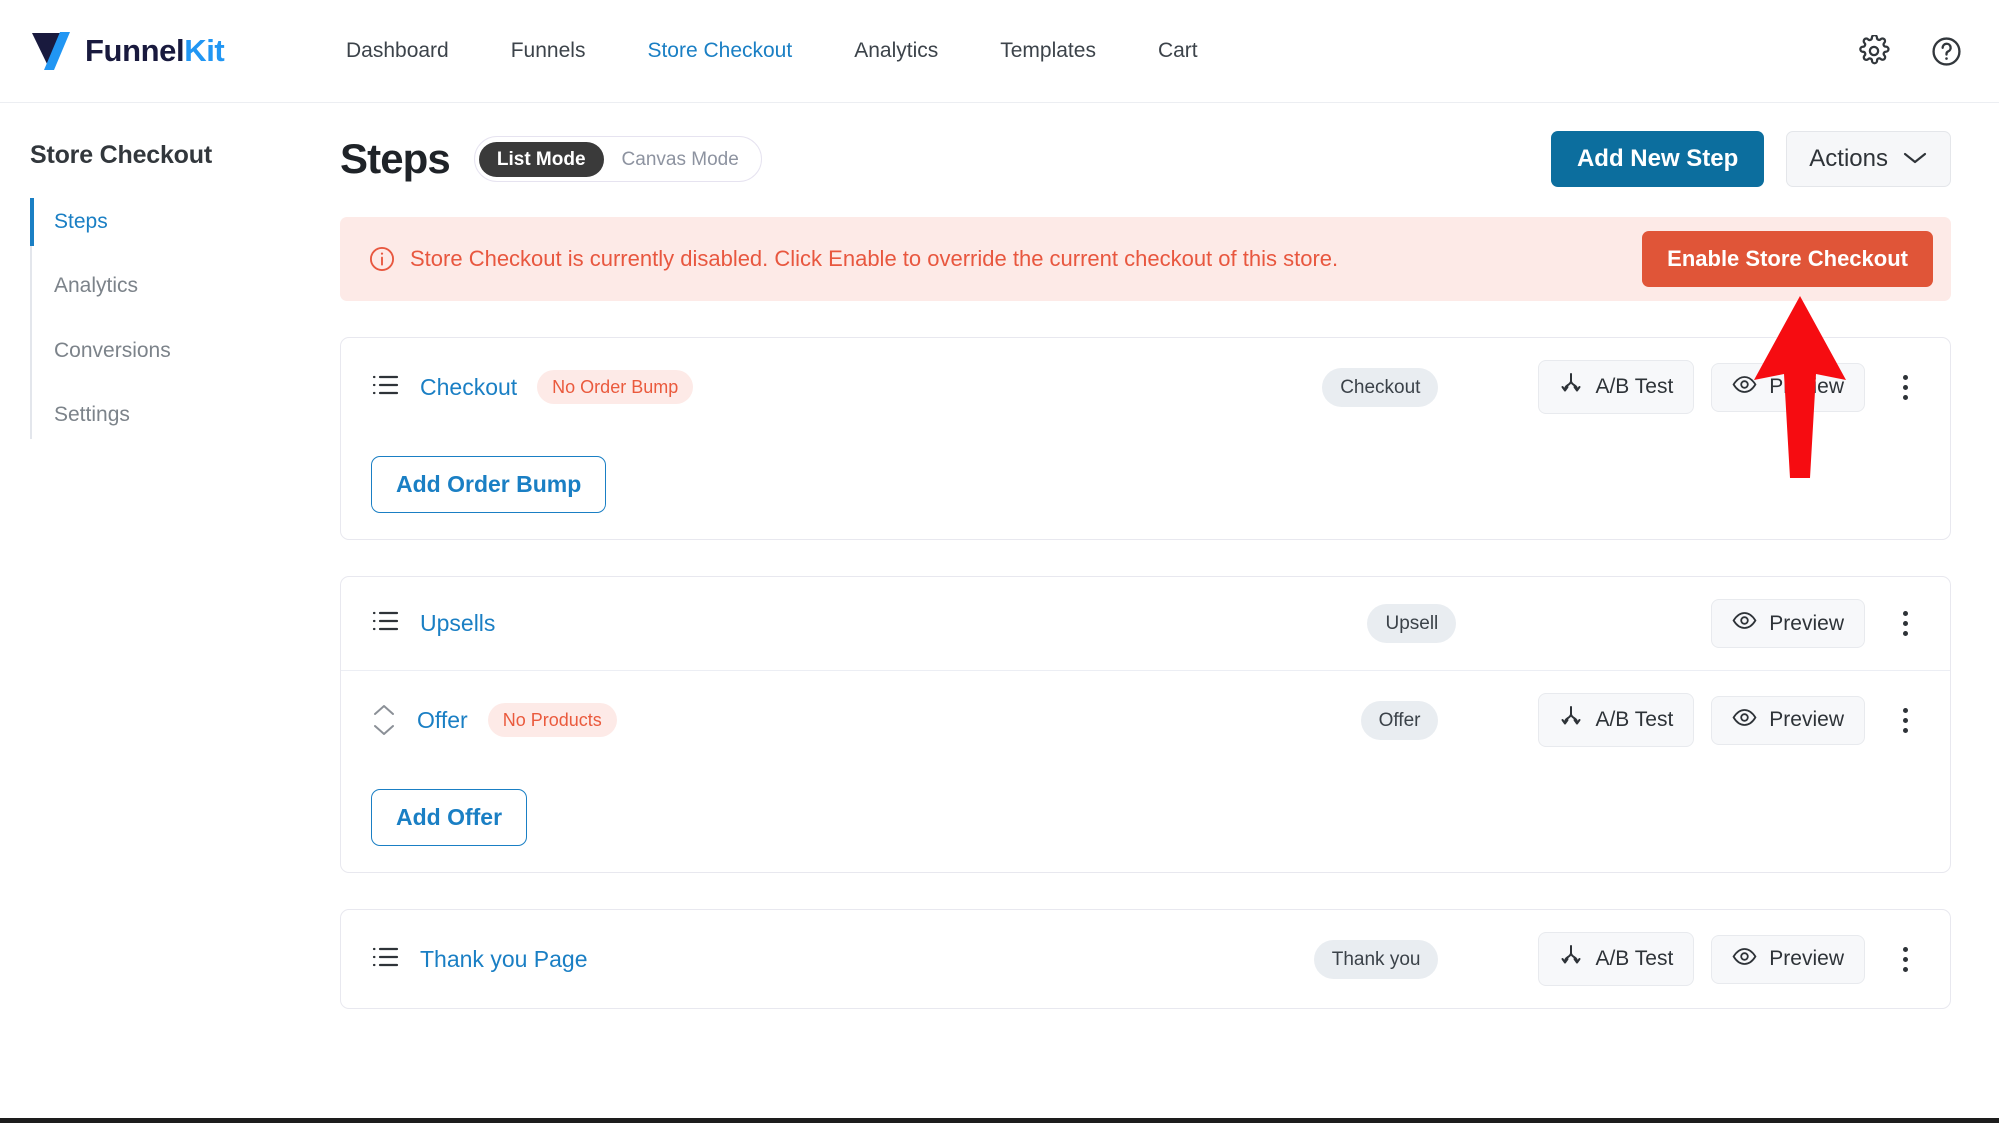 The height and width of the screenshot is (1123, 1999). What do you see at coordinates (1905, 624) in the screenshot?
I see `more-options-kebab-upsells` at bounding box center [1905, 624].